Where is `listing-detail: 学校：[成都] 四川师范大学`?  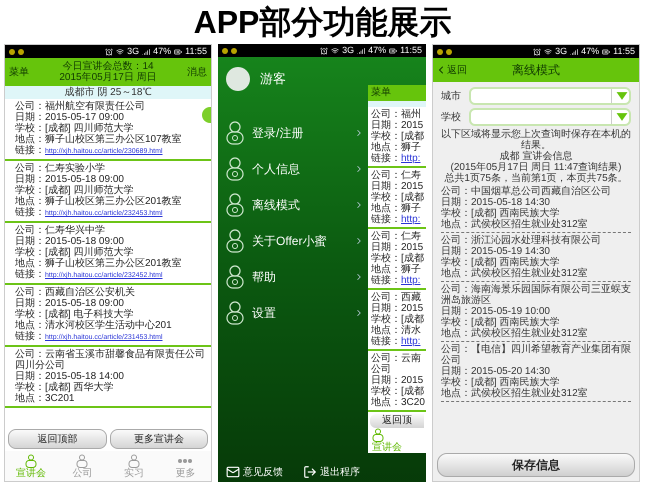
listing-detail: 学校：[成都] 四川师范大学 is located at coordinates (74, 190).